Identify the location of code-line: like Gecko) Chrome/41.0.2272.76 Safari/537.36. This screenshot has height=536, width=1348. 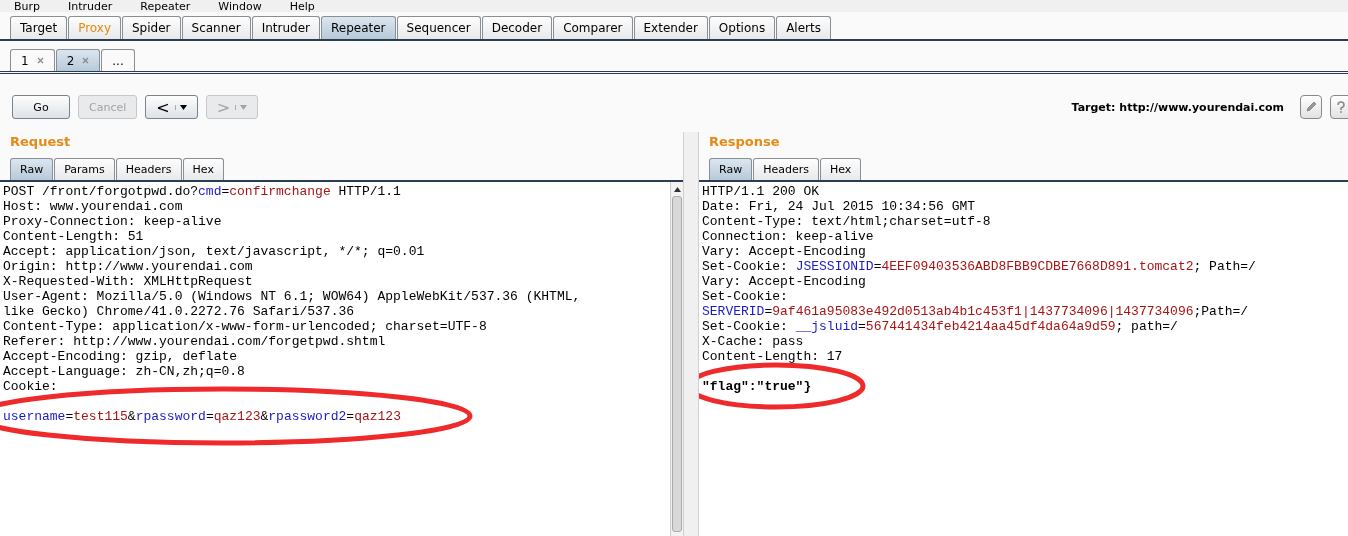
(179, 311).